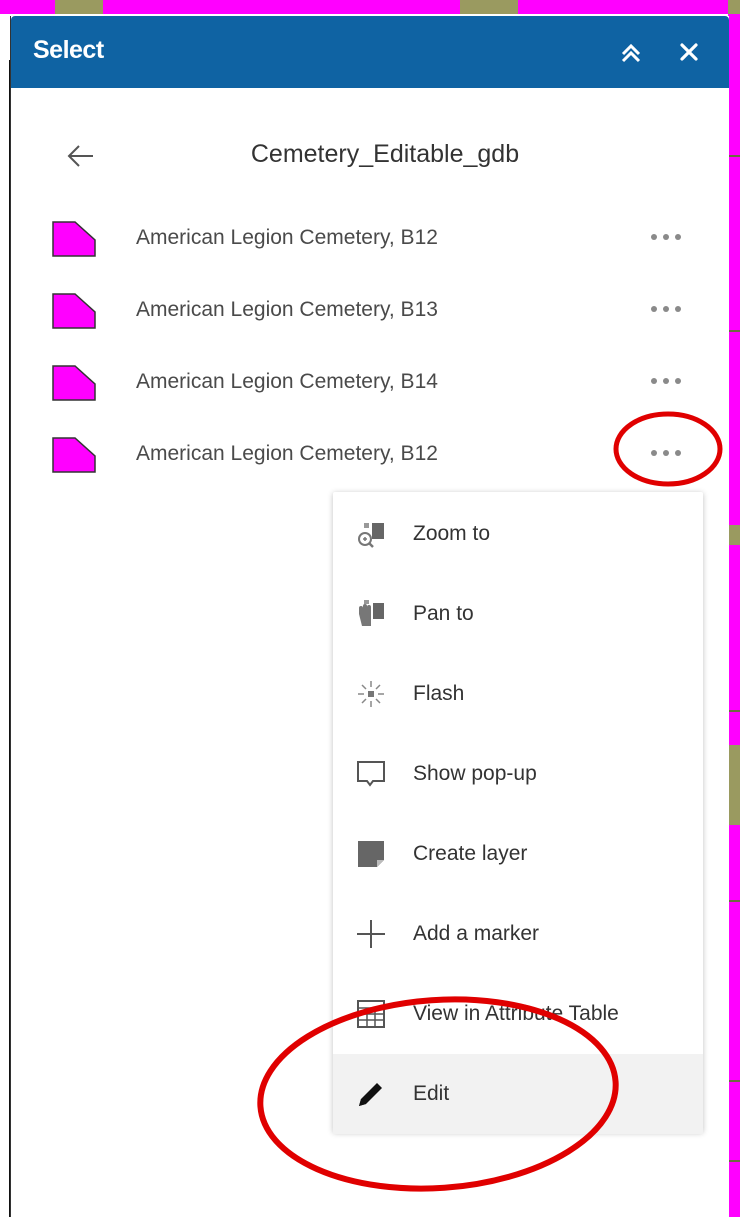 This screenshot has width=740, height=1217. What do you see at coordinates (371, 1014) in the screenshot?
I see `table-icon` at bounding box center [371, 1014].